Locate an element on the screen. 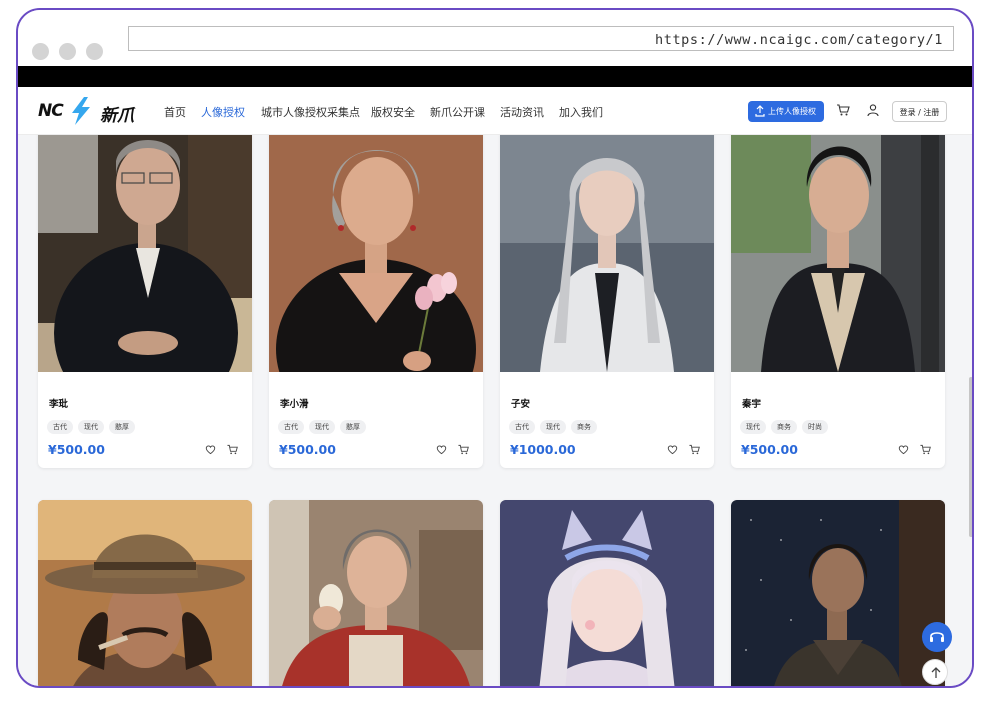 Image resolution: width=998 pixels, height=707 pixels. portrait-name: 子安 is located at coordinates (521, 404).